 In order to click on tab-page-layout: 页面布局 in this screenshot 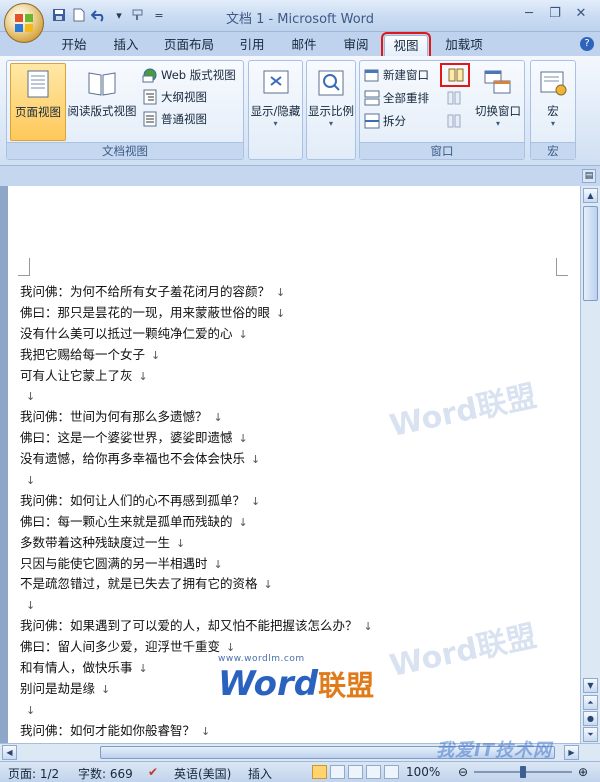, I will do `click(189, 45)`.